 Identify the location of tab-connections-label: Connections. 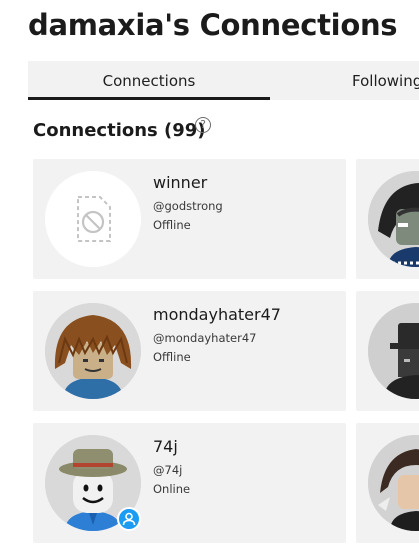
(149, 80).